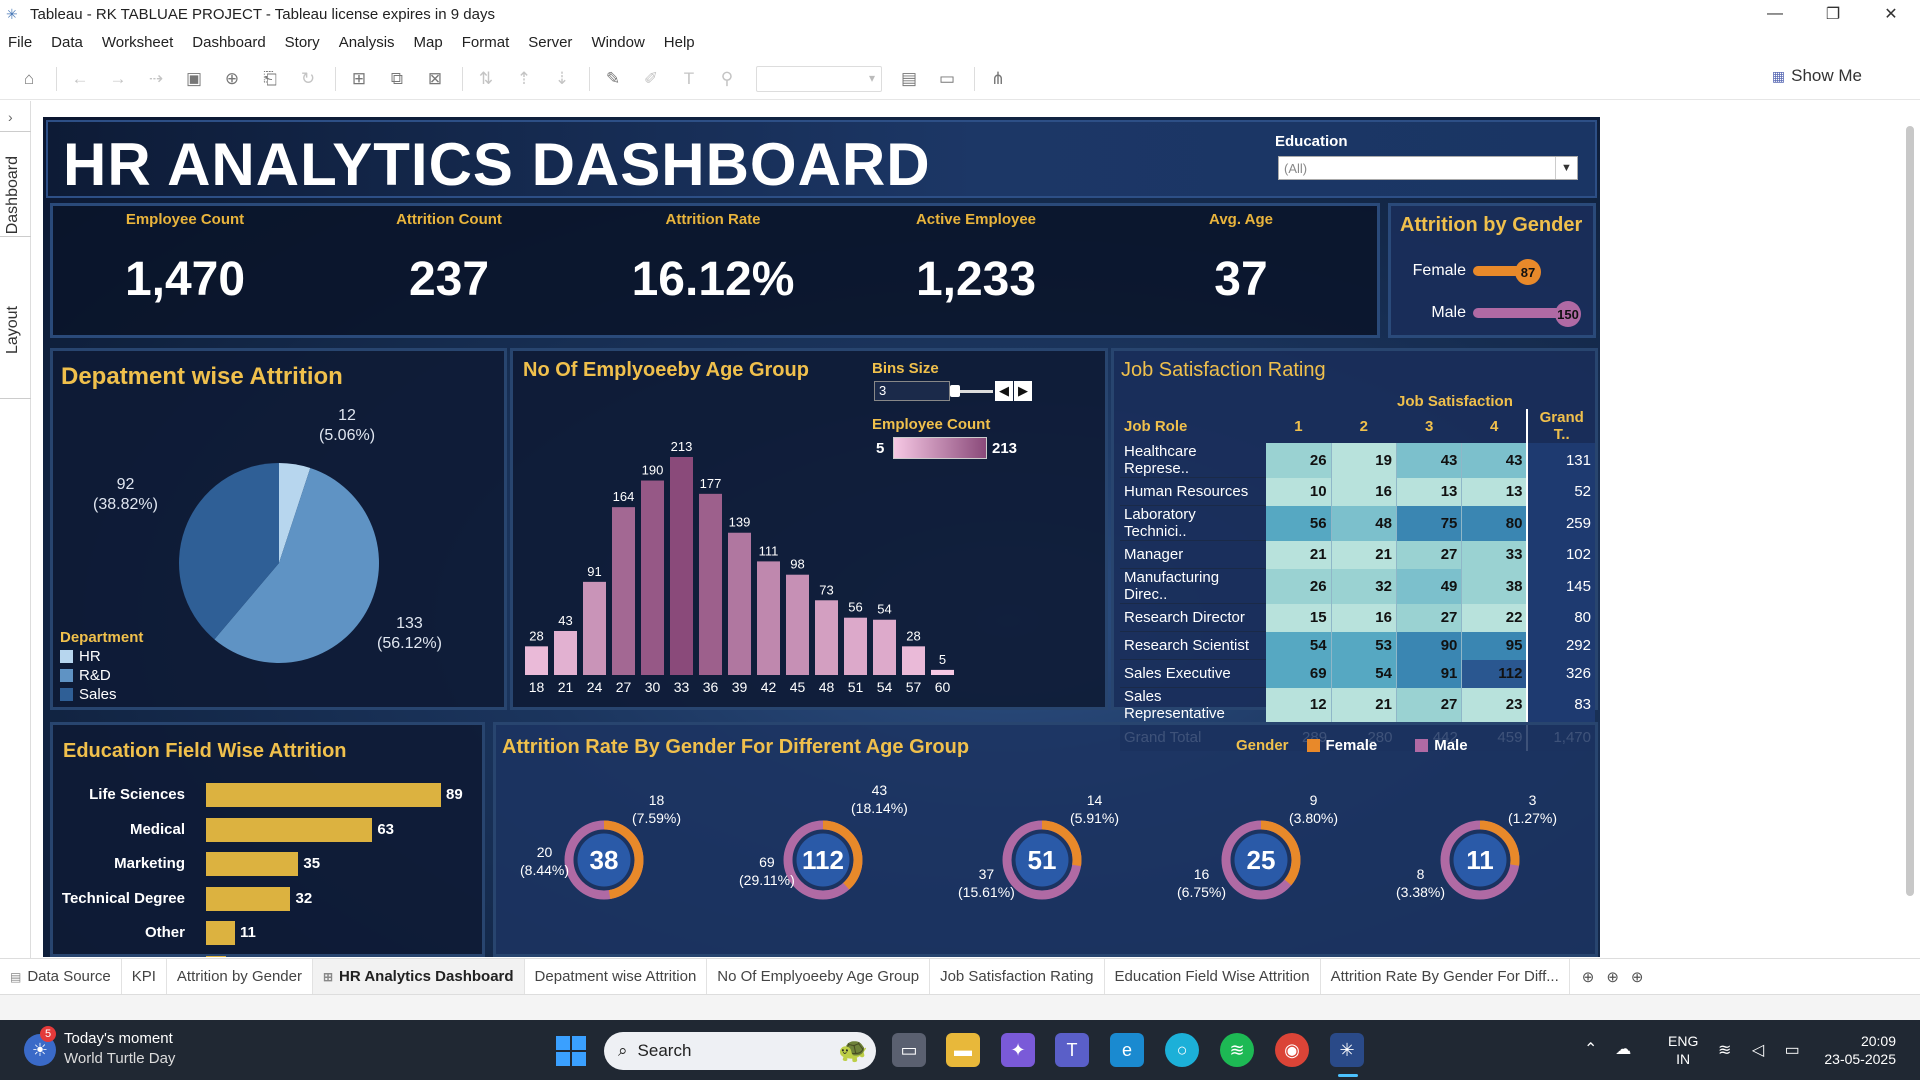 The image size is (1920, 1080). I want to click on new-datasource-icon: ⊕, so click(232, 79).